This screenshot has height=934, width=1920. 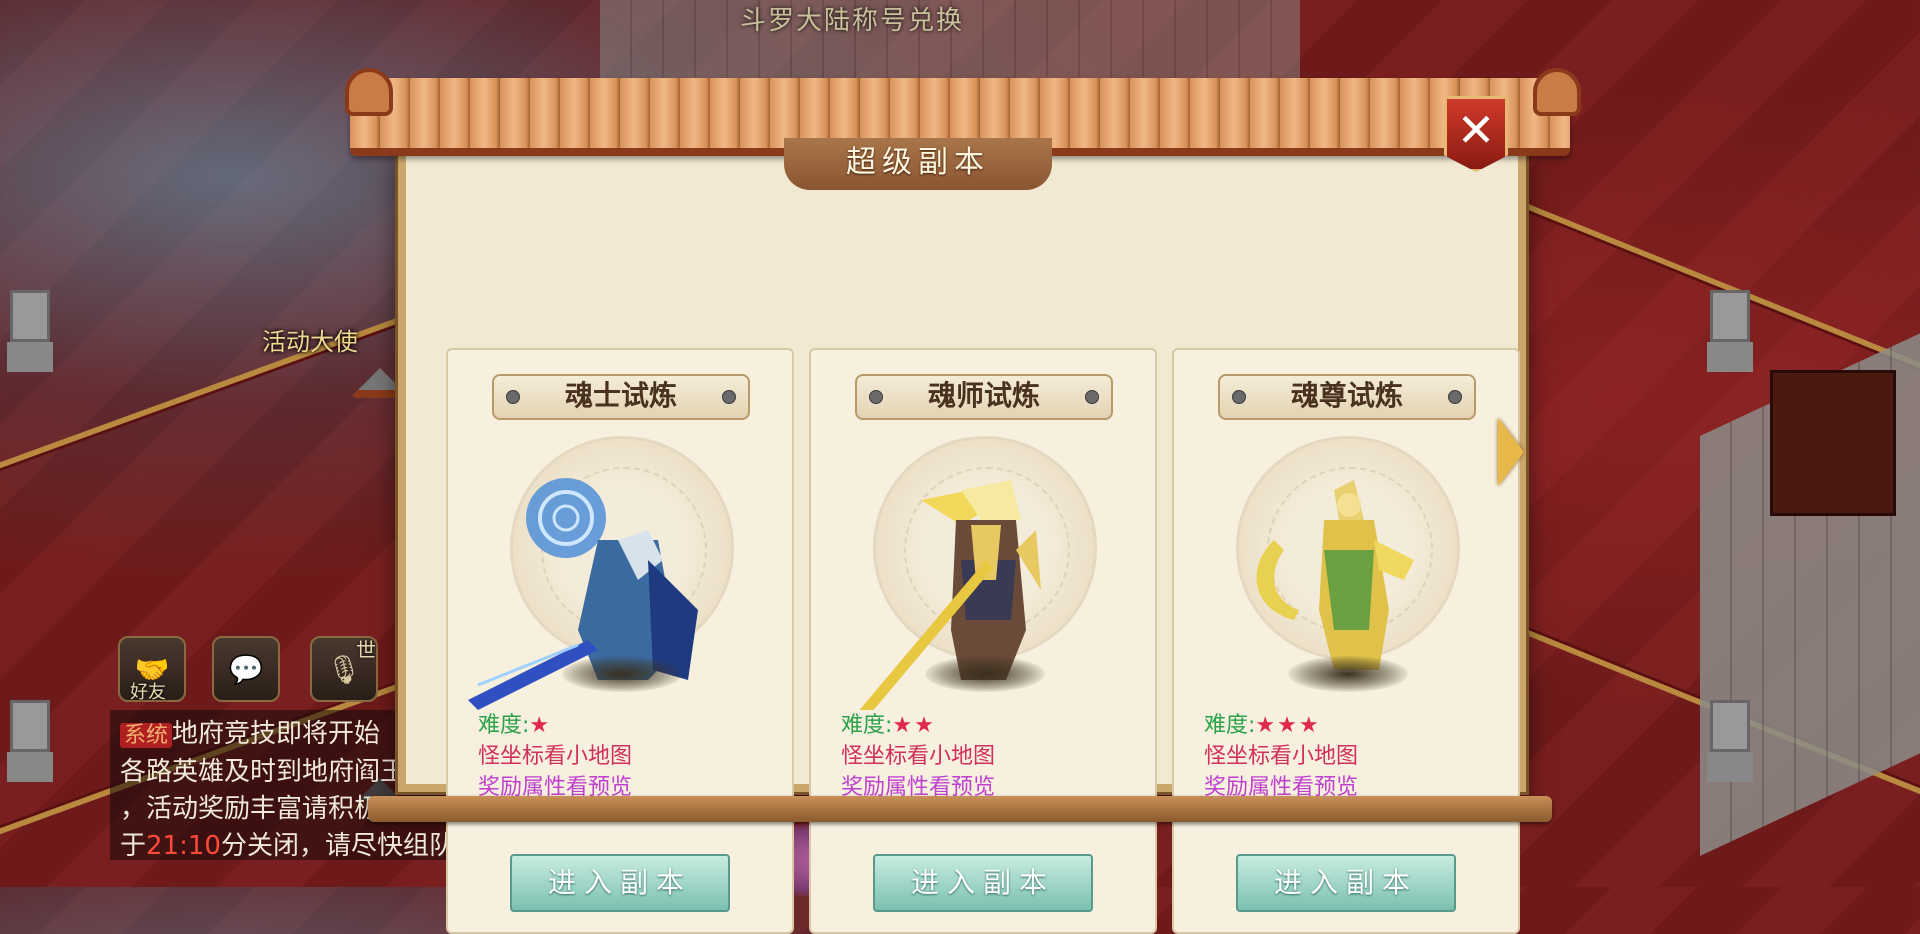 I want to click on system-tag: 系统, so click(x=146, y=735).